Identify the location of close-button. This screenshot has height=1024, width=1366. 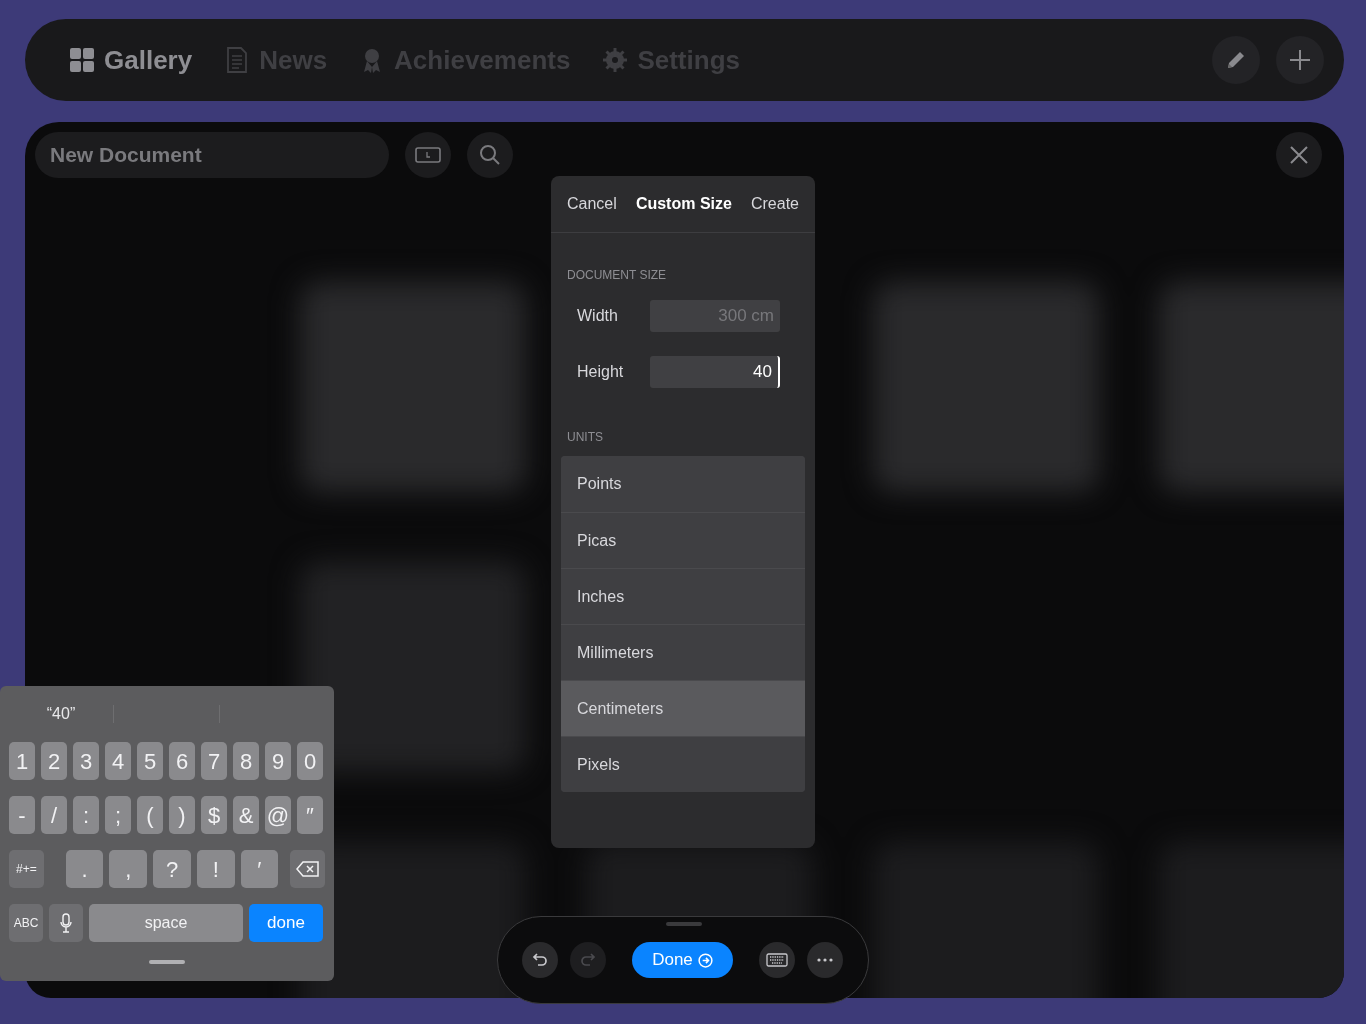
(1299, 155).